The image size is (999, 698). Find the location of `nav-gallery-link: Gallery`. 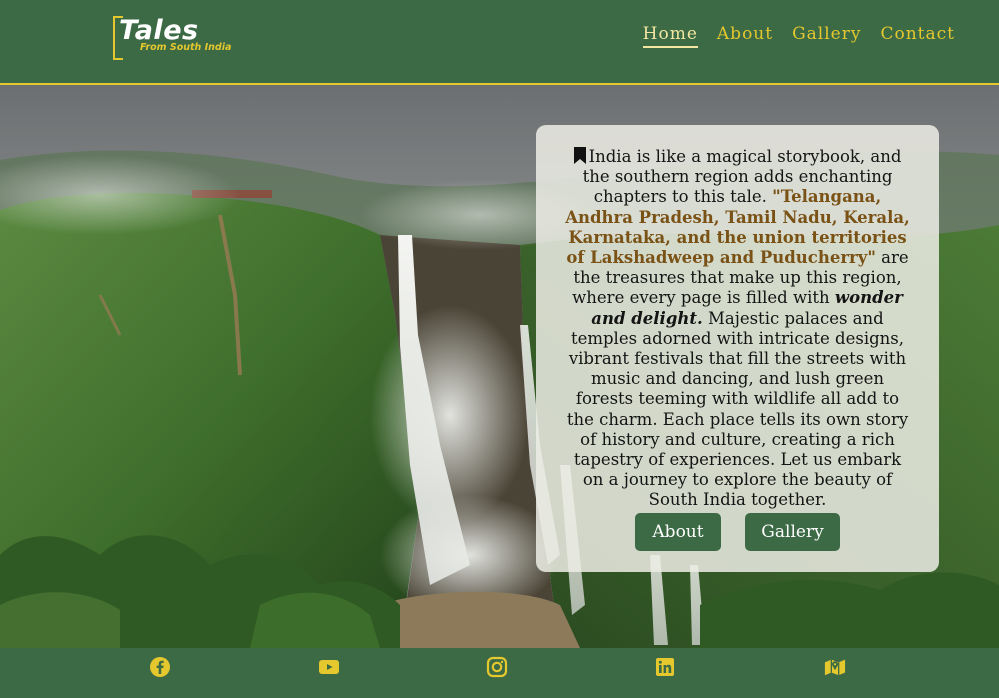

nav-gallery-link: Gallery is located at coordinates (826, 36).